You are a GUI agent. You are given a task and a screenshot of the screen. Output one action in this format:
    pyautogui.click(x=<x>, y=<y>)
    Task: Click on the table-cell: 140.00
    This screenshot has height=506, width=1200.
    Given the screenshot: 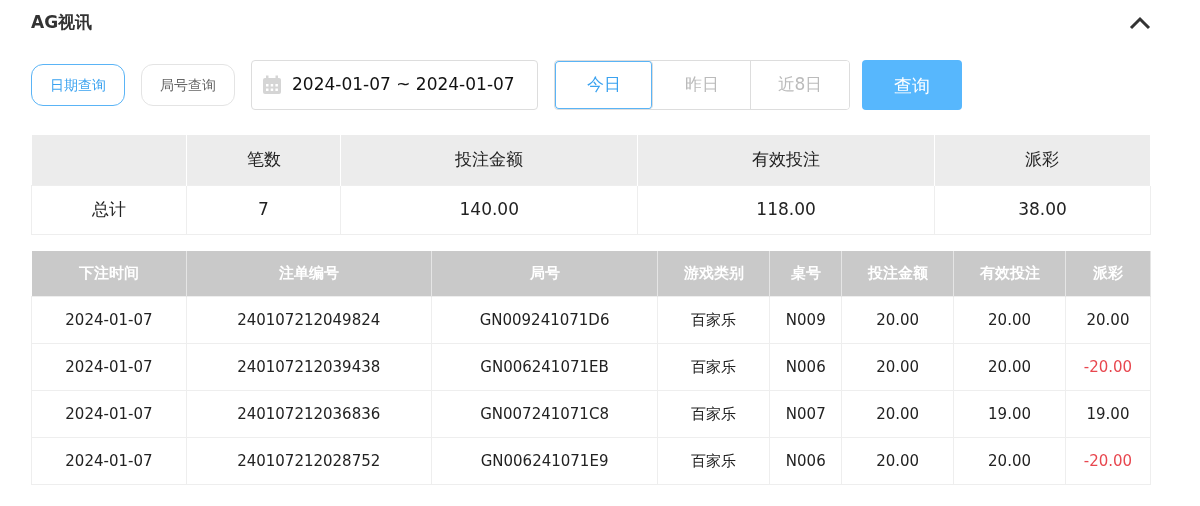 What is the action you would take?
    pyautogui.click(x=489, y=209)
    